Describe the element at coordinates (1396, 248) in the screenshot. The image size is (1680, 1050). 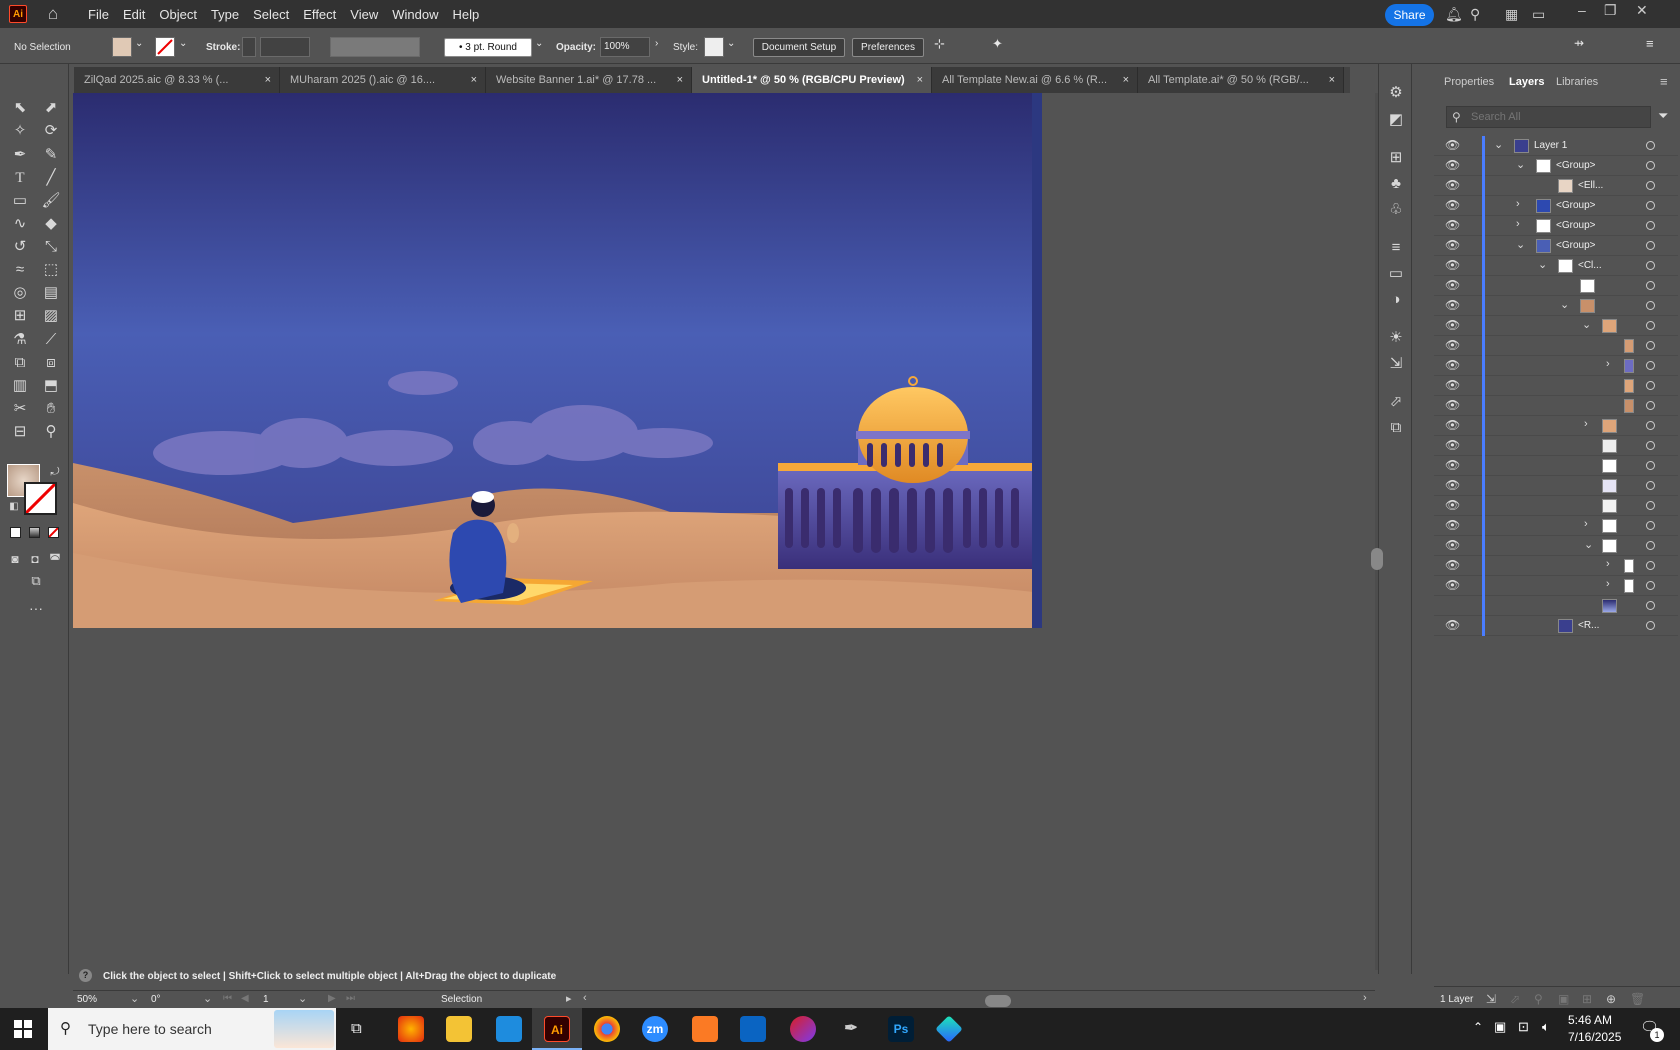
I see `stroke-panel-icon: ≡` at that location.